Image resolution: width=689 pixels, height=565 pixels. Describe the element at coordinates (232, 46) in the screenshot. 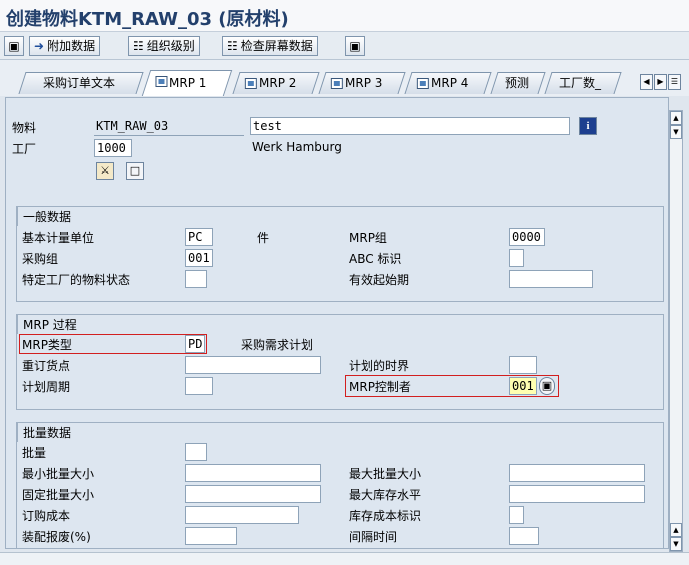

I see `check-icon: ☷` at that location.